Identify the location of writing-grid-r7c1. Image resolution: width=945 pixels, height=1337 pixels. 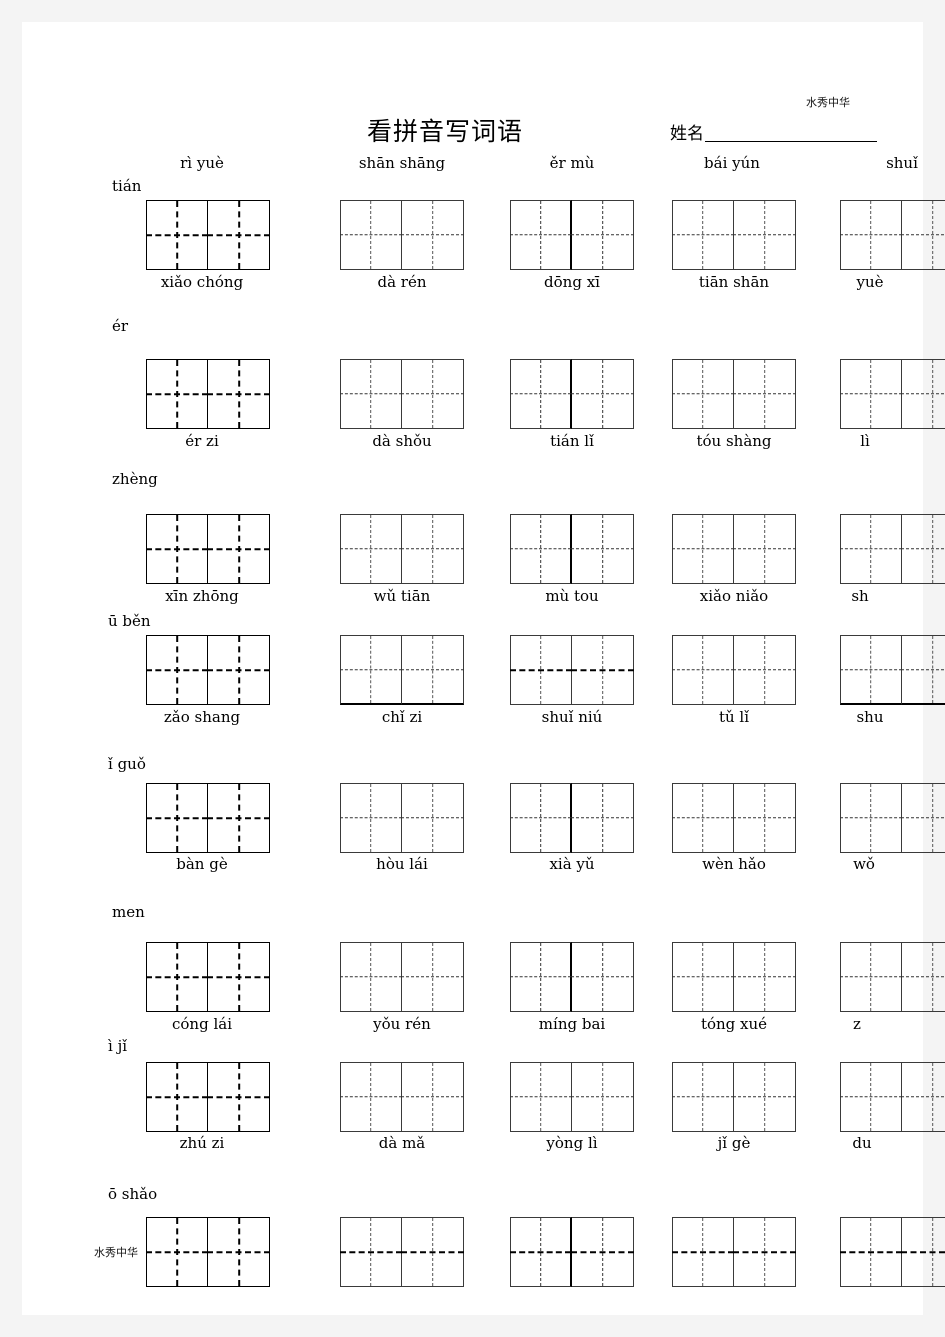
(208, 1097).